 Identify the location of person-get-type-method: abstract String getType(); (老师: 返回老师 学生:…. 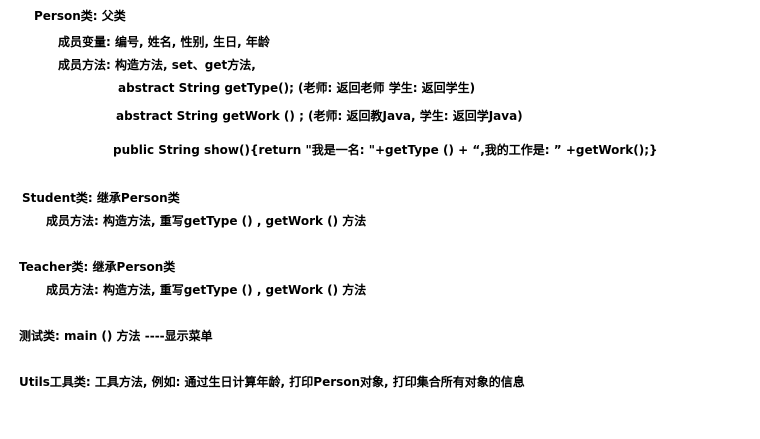
(297, 88).